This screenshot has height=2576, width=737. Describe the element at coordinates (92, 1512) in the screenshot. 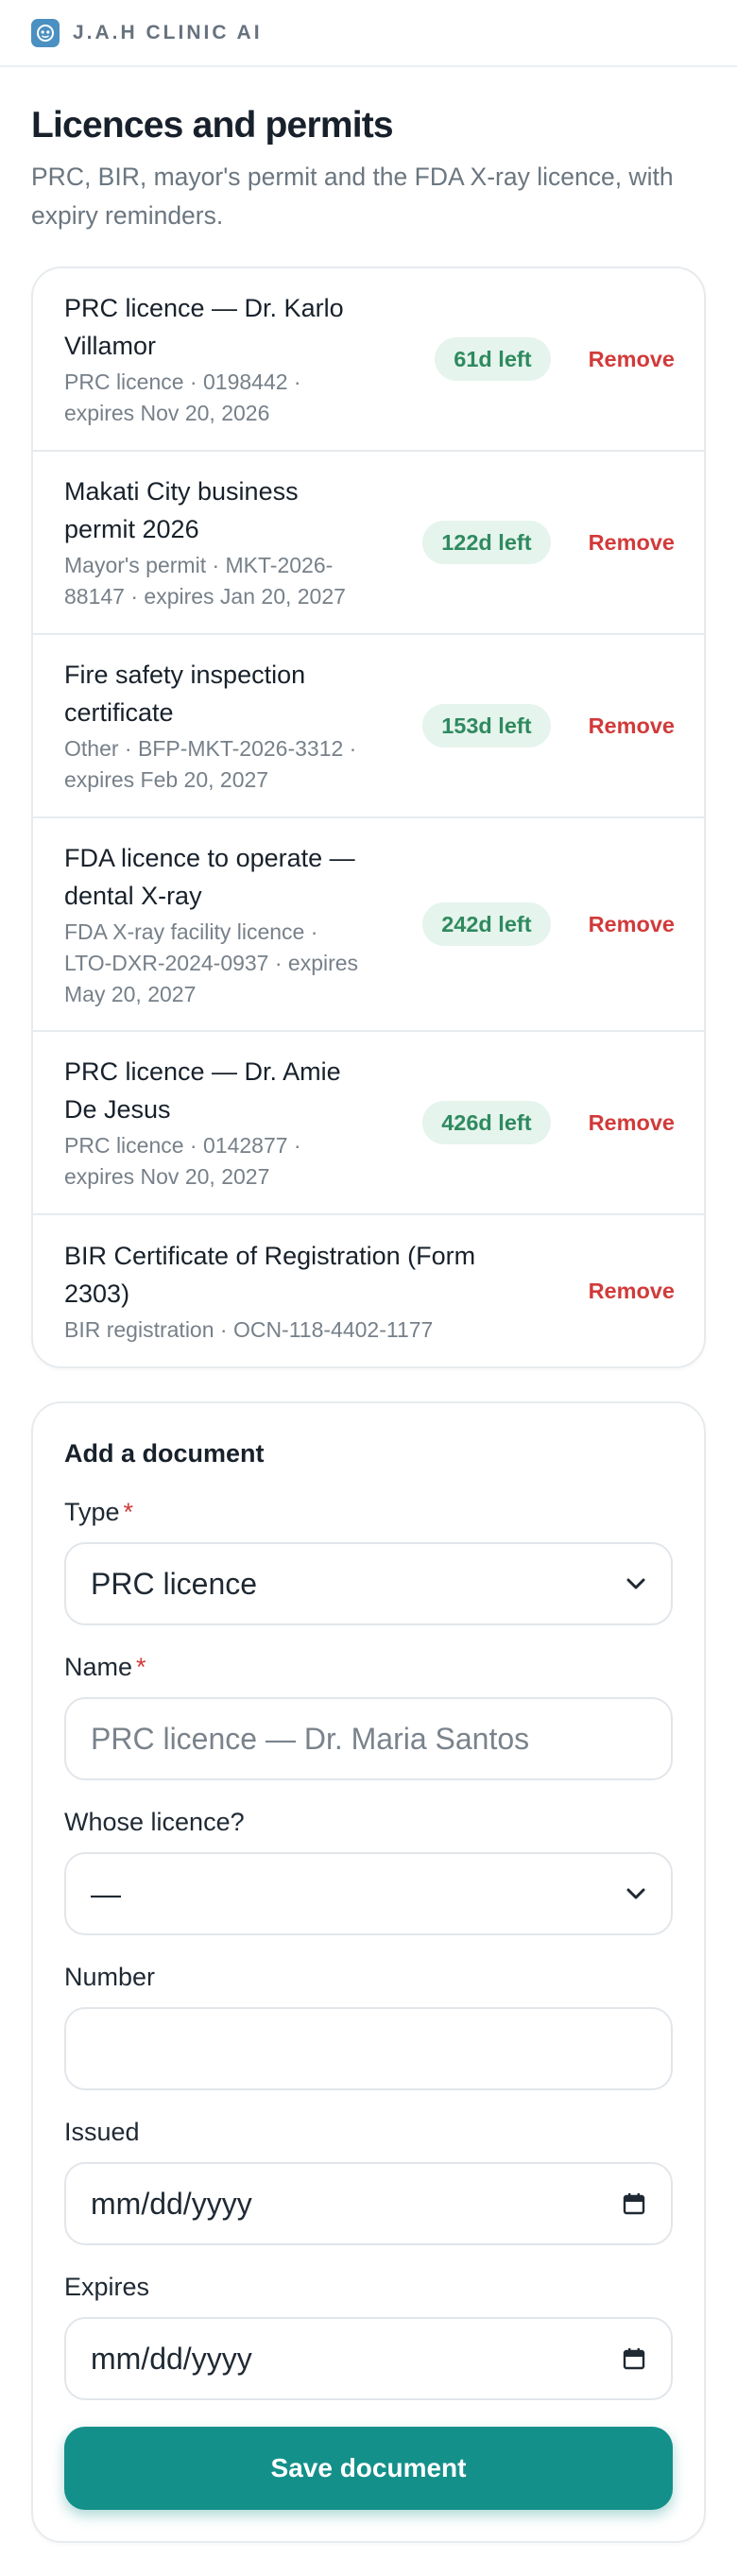

I see `type-label-text: Type` at that location.